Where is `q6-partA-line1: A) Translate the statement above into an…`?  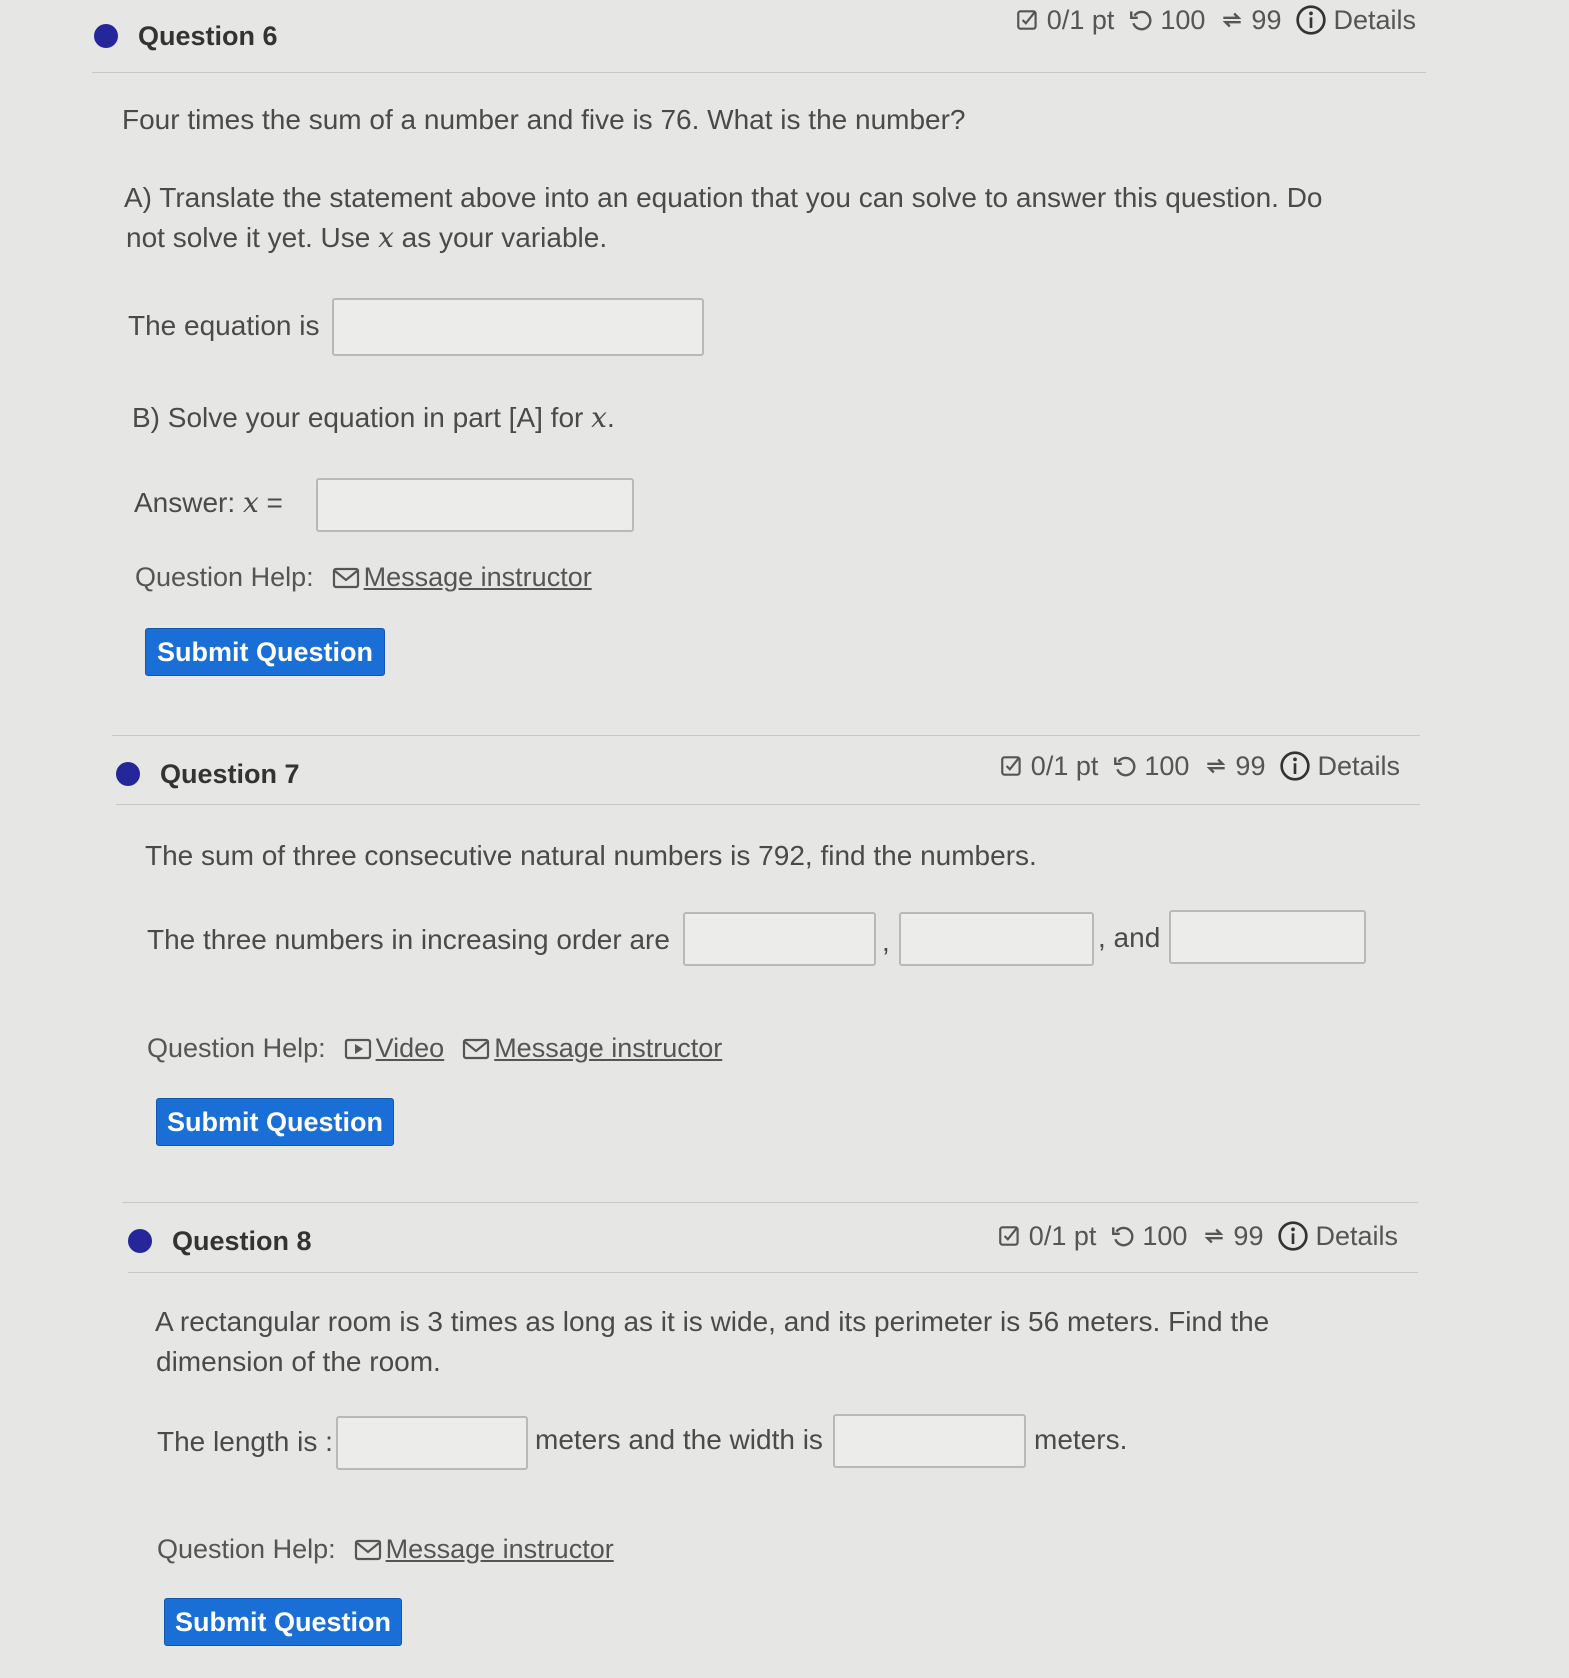 q6-partA-line1: A) Translate the statement above into an… is located at coordinates (723, 197).